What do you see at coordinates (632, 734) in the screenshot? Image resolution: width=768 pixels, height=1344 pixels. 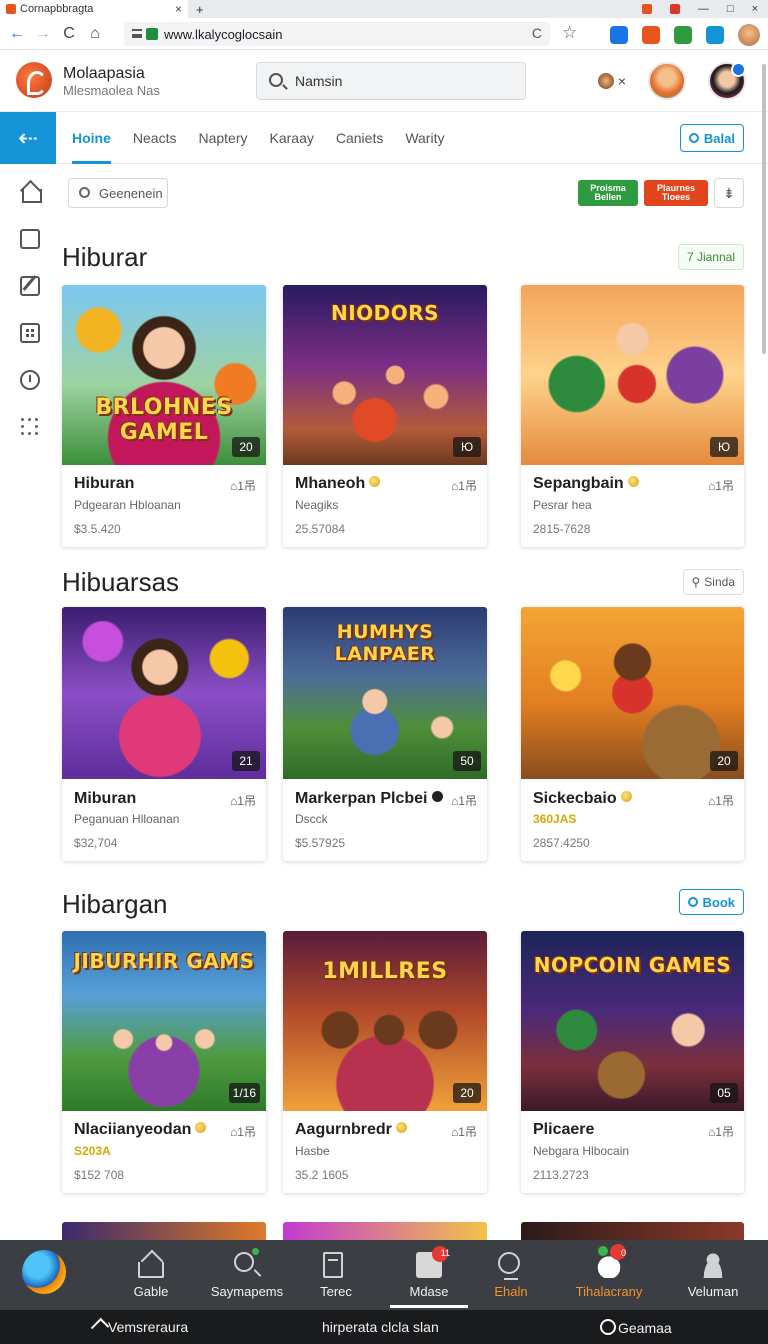 I see `game-card: 20 Sickecbaio ⌂1吊 360JAS 2857.4250` at bounding box center [632, 734].